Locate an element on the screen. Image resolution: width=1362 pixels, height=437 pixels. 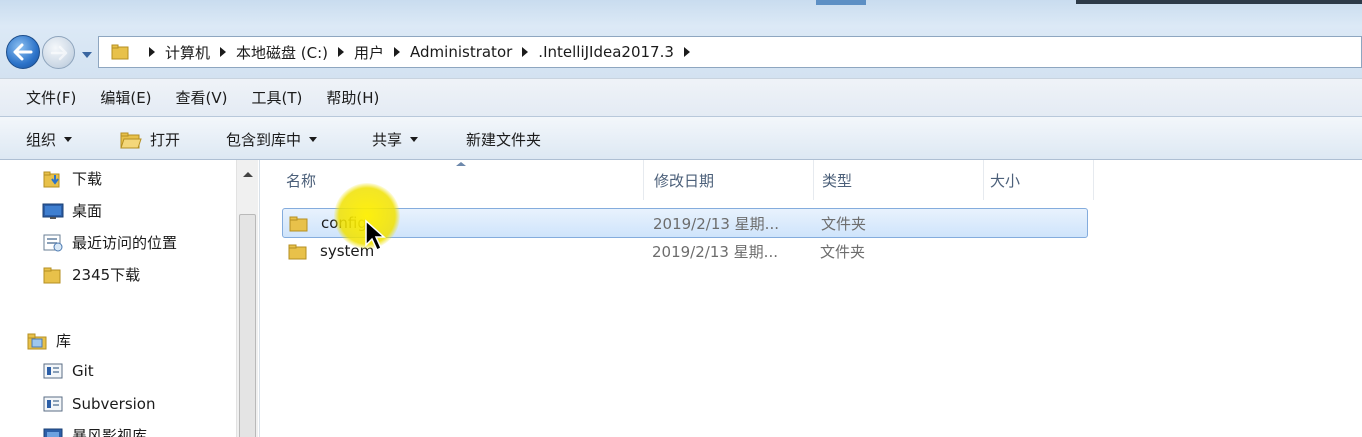
menubar: 文件(F) 编辑(E) 查看(V) 工具(T) 帮助(H) is located at coordinates (681, 97).